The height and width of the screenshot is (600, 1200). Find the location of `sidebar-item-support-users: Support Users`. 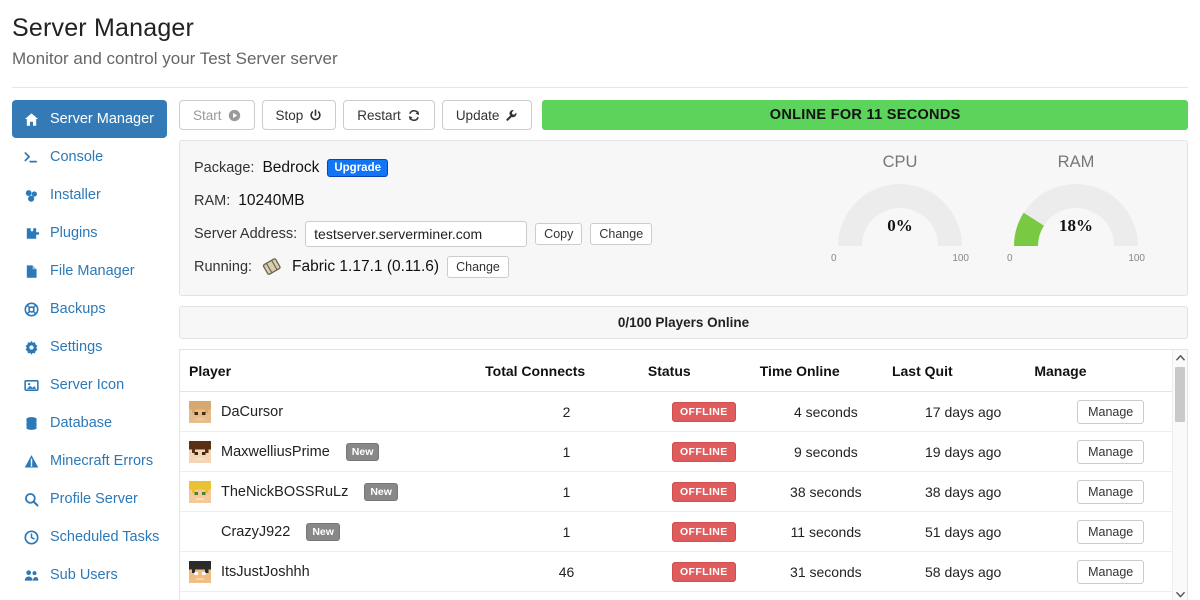

sidebar-item-support-users: Support Users is located at coordinates (89, 597).